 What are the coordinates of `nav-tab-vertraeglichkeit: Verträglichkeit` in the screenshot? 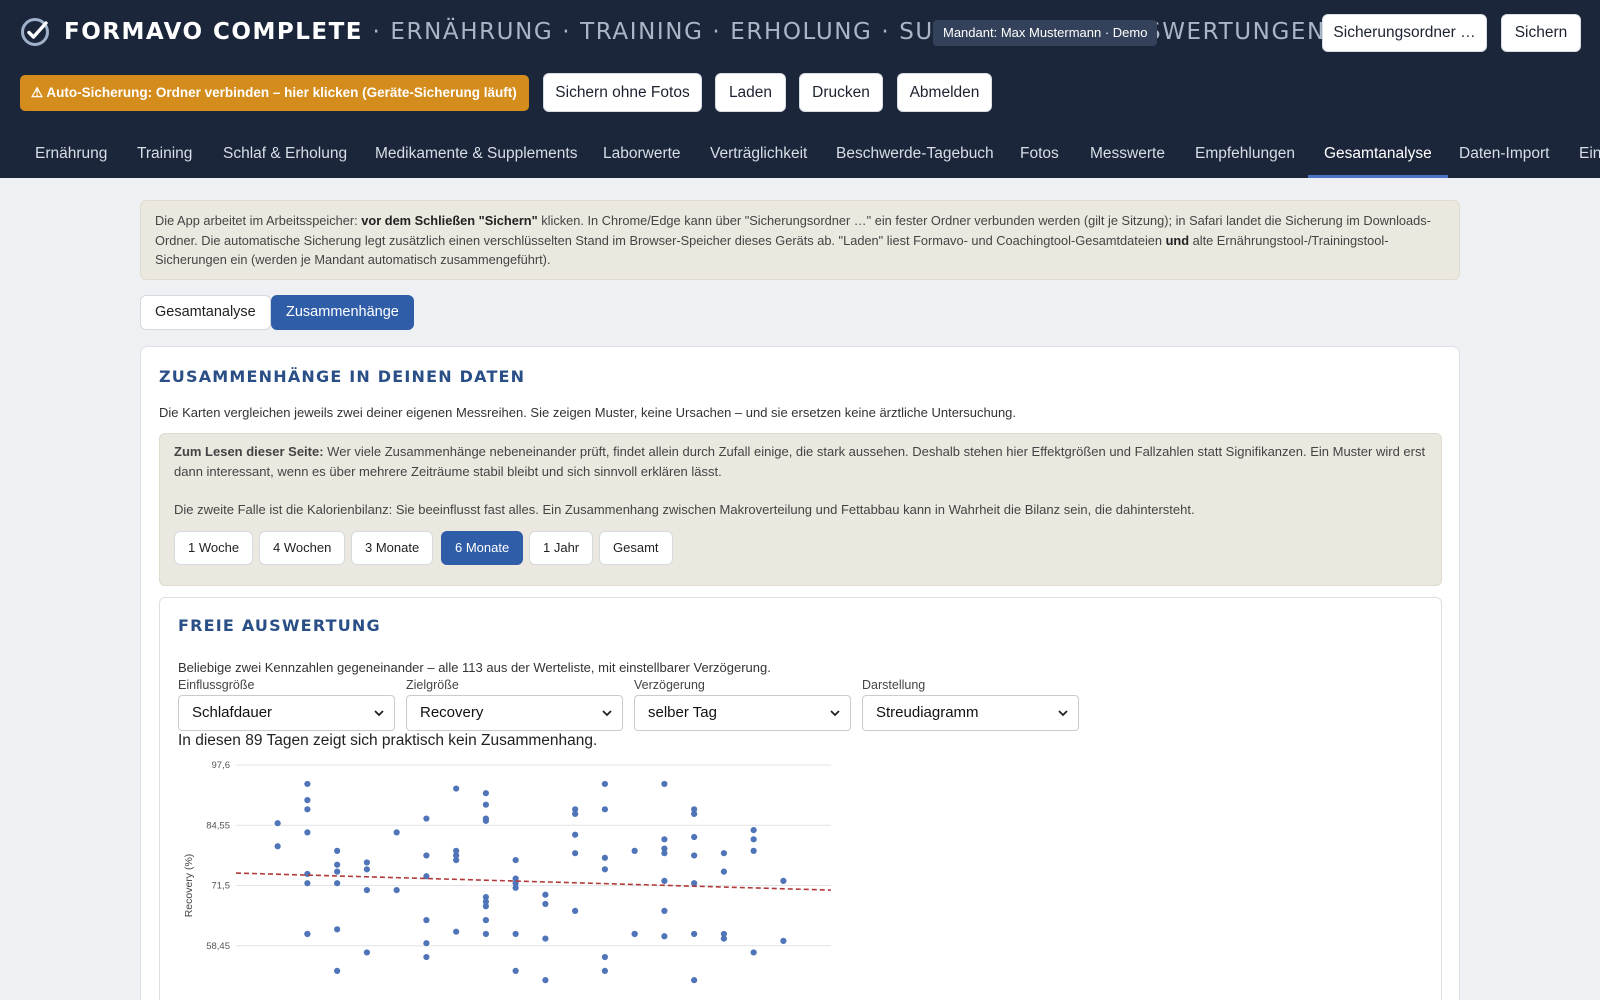 It's located at (758, 156).